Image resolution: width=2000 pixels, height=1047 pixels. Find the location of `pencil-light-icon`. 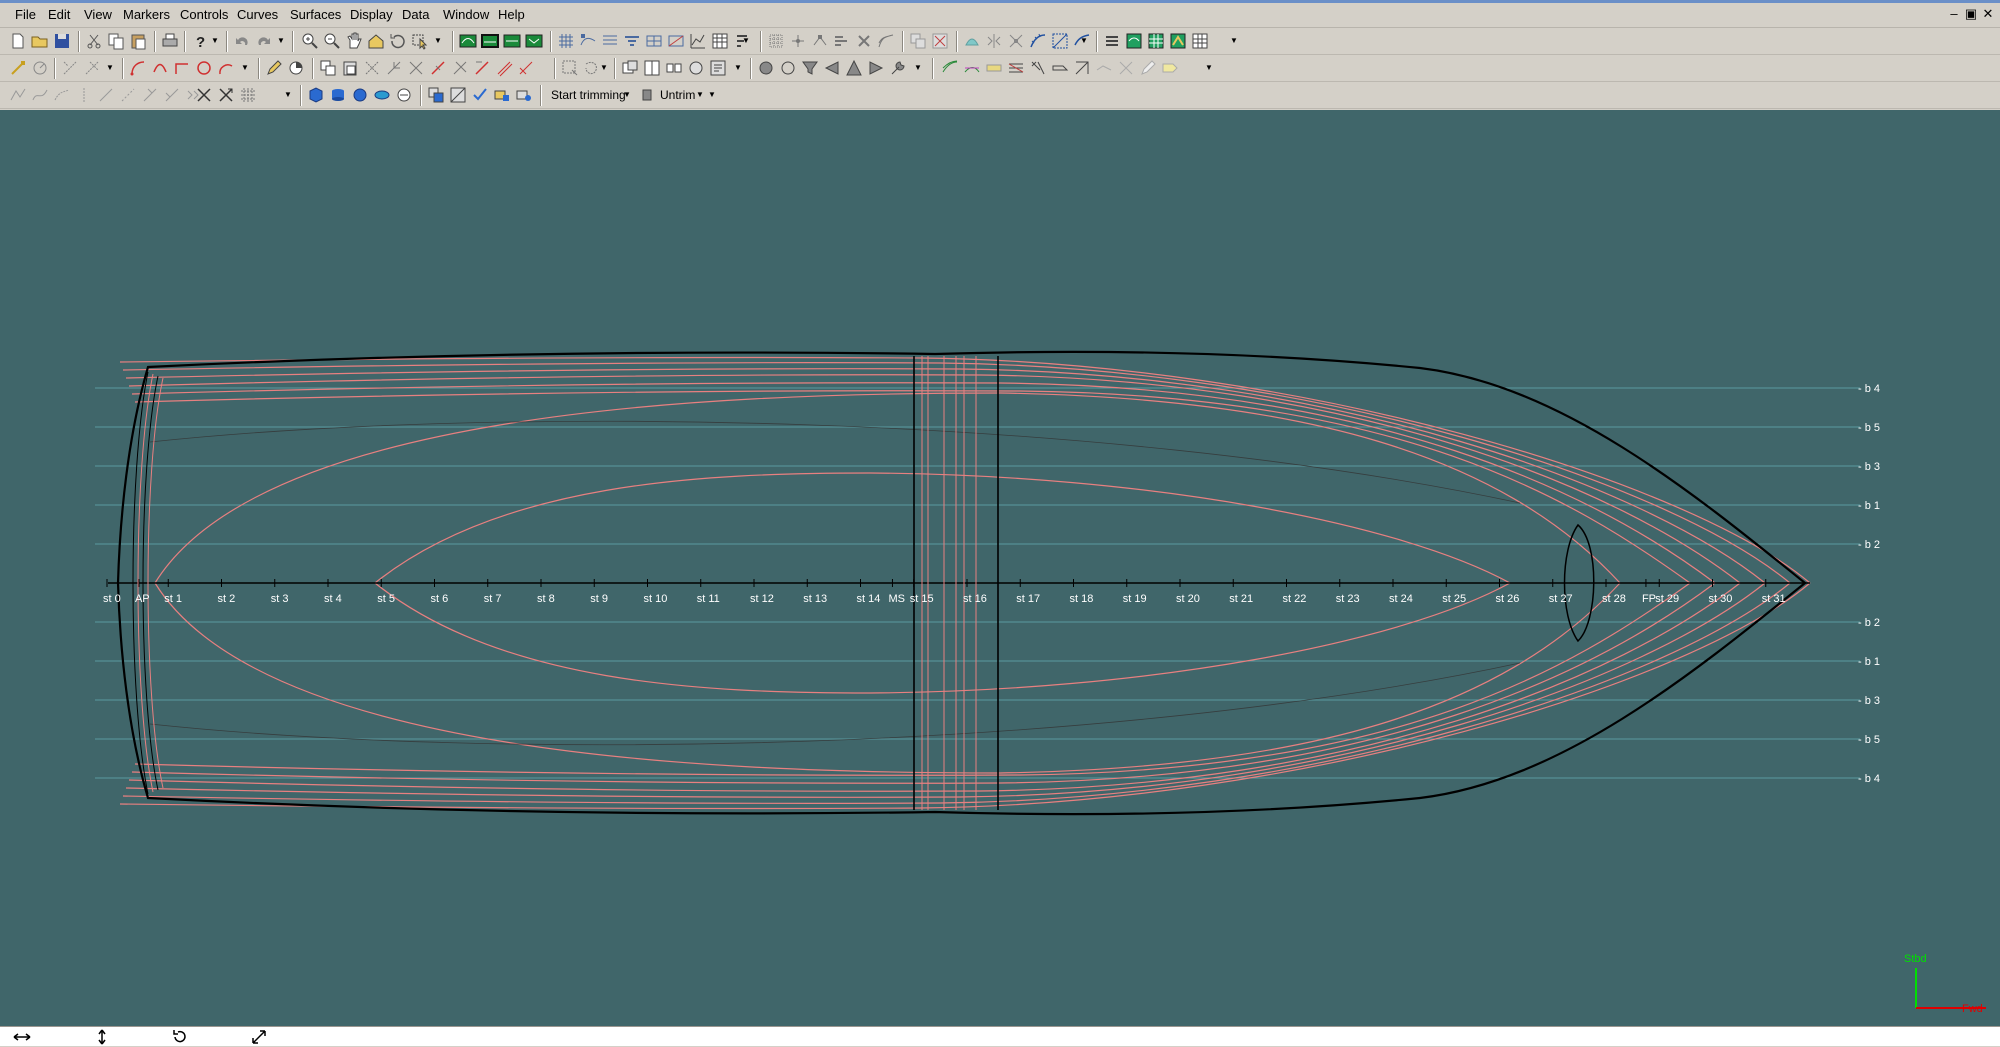

pencil-light-icon is located at coordinates (1148, 68).